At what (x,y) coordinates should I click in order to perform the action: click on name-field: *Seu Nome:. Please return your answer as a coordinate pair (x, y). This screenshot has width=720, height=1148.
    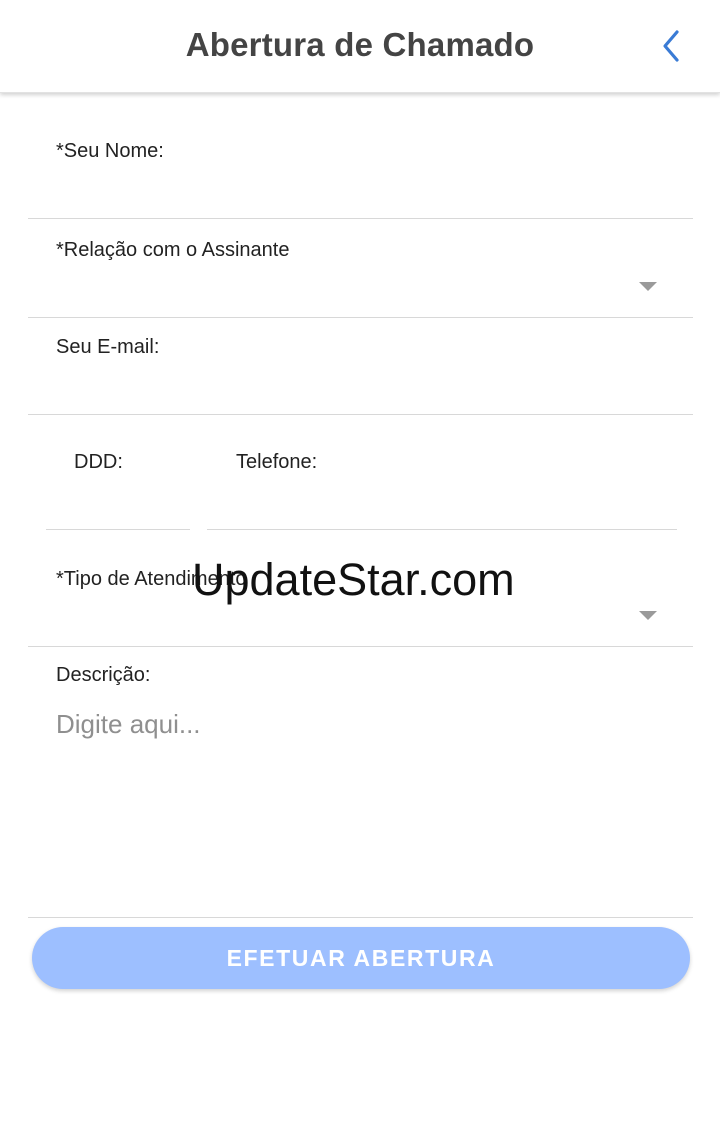
    Looking at the image, I should click on (360, 169).